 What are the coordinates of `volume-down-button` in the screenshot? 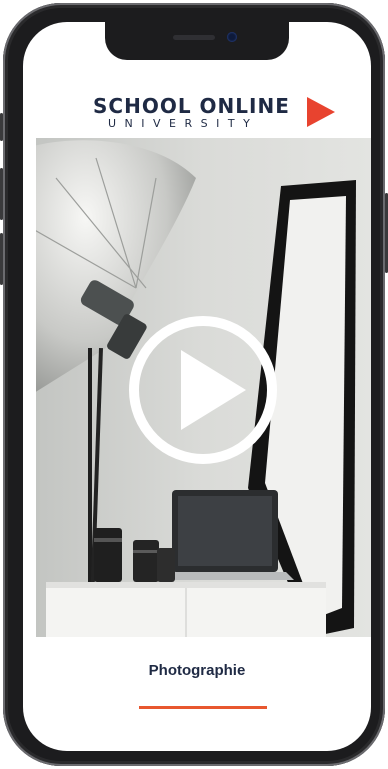 It's located at (1, 259).